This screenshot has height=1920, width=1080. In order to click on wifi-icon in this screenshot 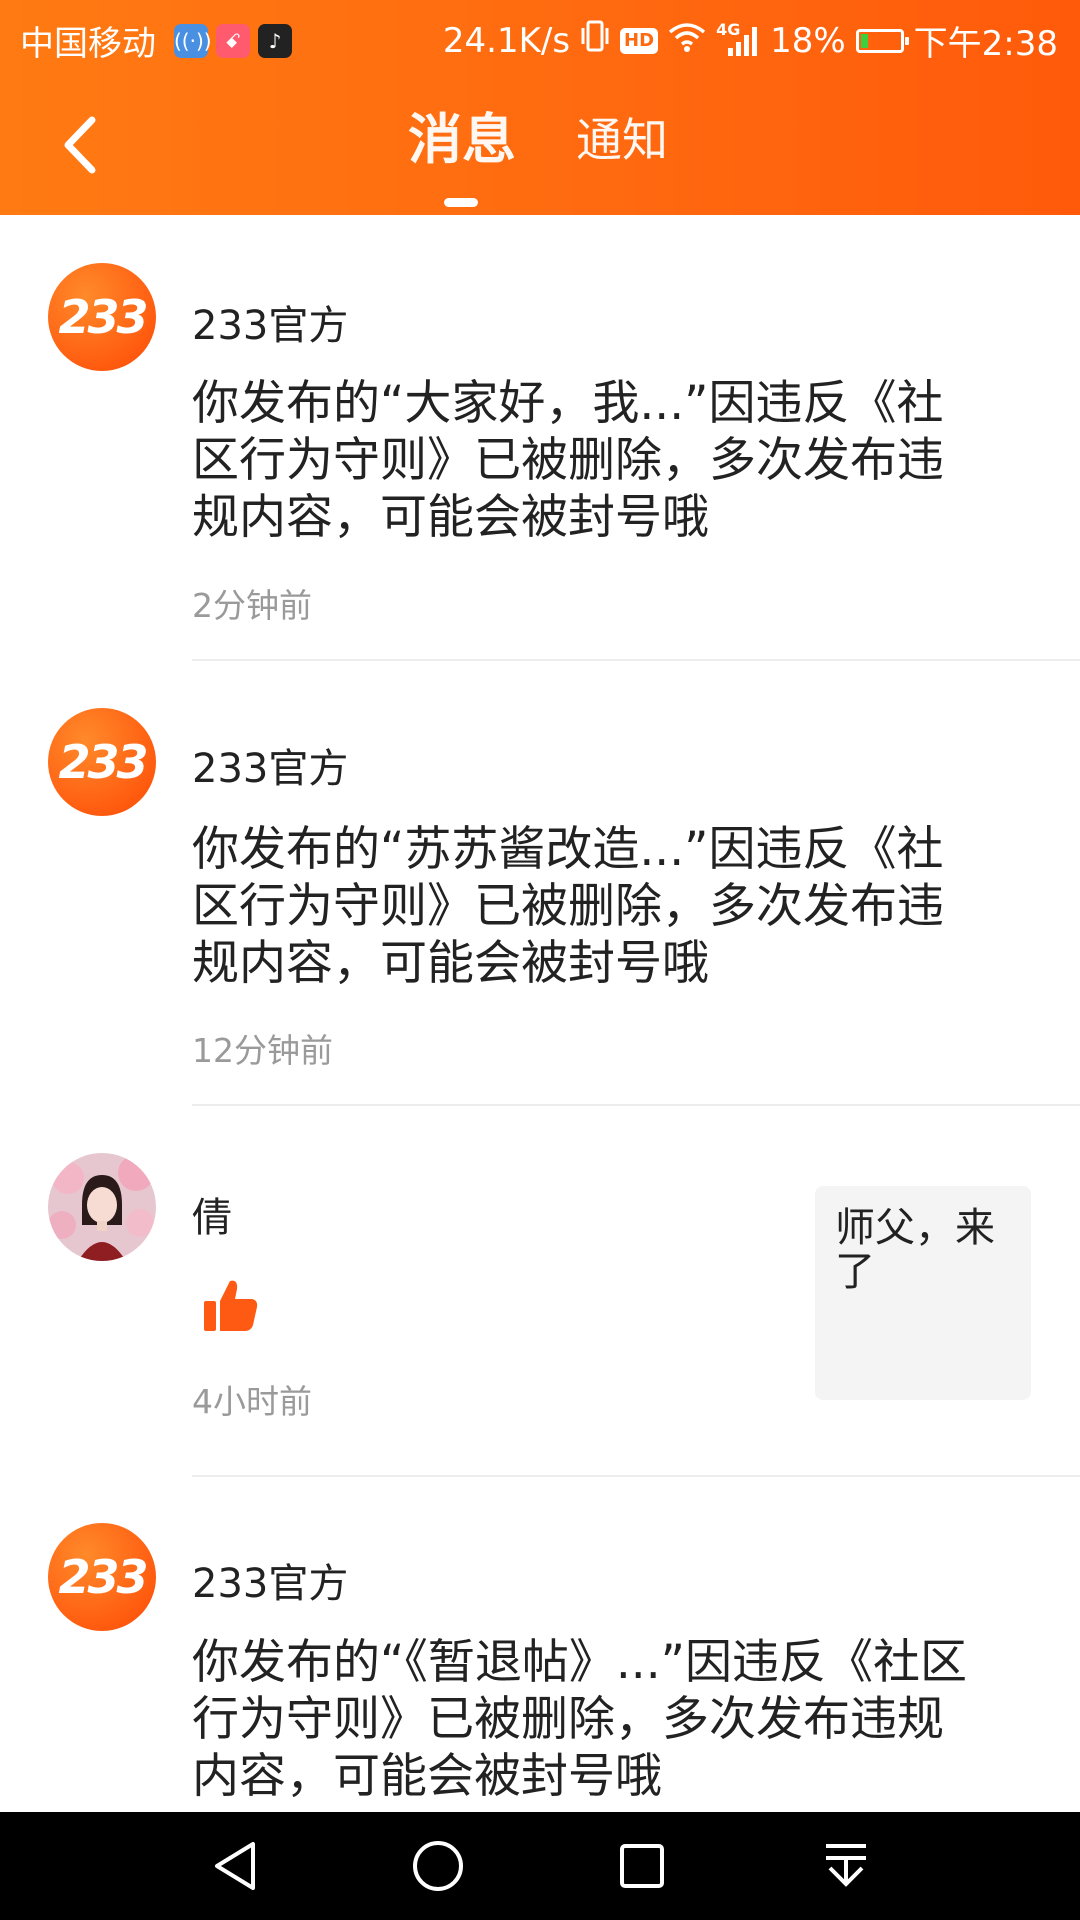, I will do `click(687, 41)`.